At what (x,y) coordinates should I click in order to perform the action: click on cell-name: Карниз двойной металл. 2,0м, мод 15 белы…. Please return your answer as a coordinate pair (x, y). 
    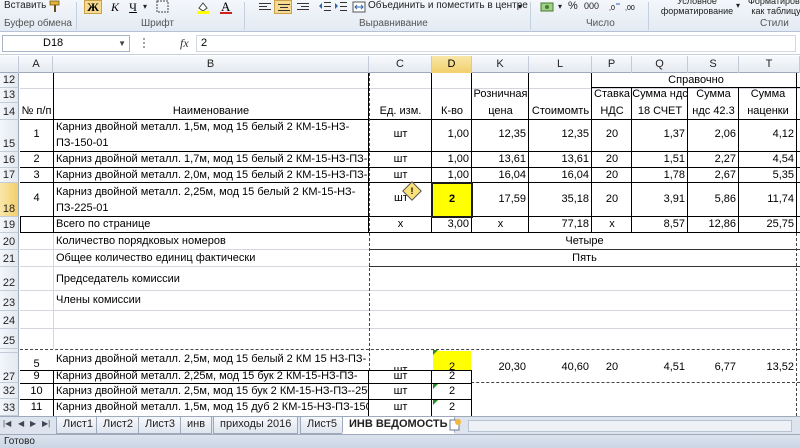
    Looking at the image, I should click on (210, 175).